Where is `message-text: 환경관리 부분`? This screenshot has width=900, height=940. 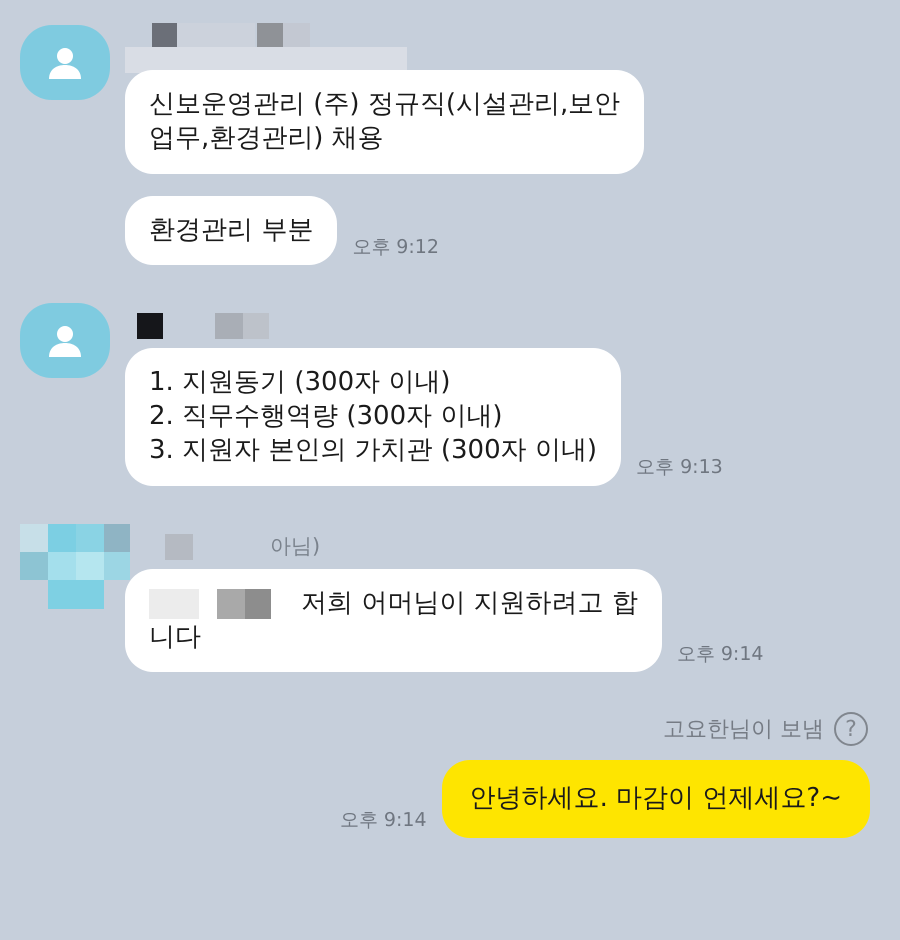 message-text: 환경관리 부분 is located at coordinates (231, 229).